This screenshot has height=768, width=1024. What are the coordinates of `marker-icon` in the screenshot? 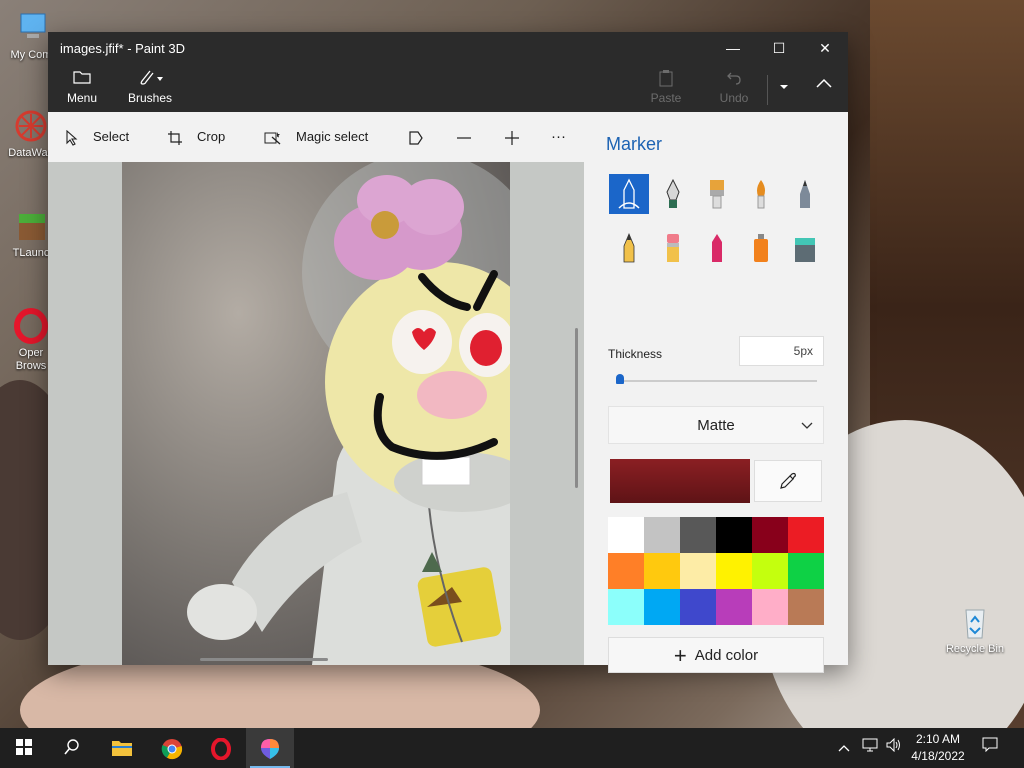 It's located at (629, 193).